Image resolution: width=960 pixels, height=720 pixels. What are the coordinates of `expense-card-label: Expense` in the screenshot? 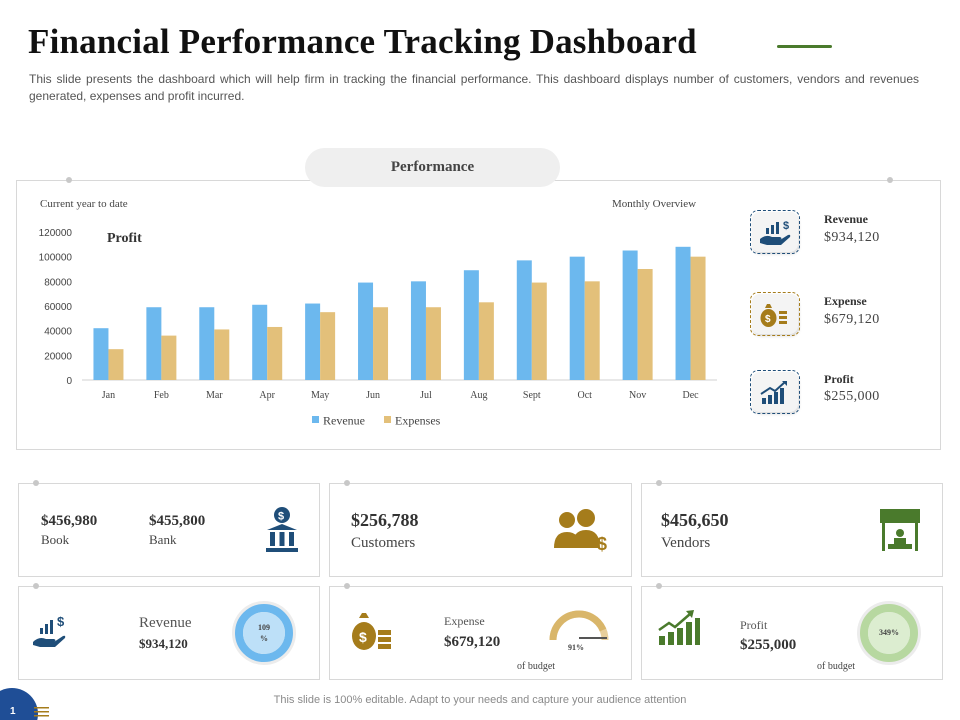 It's located at (464, 621).